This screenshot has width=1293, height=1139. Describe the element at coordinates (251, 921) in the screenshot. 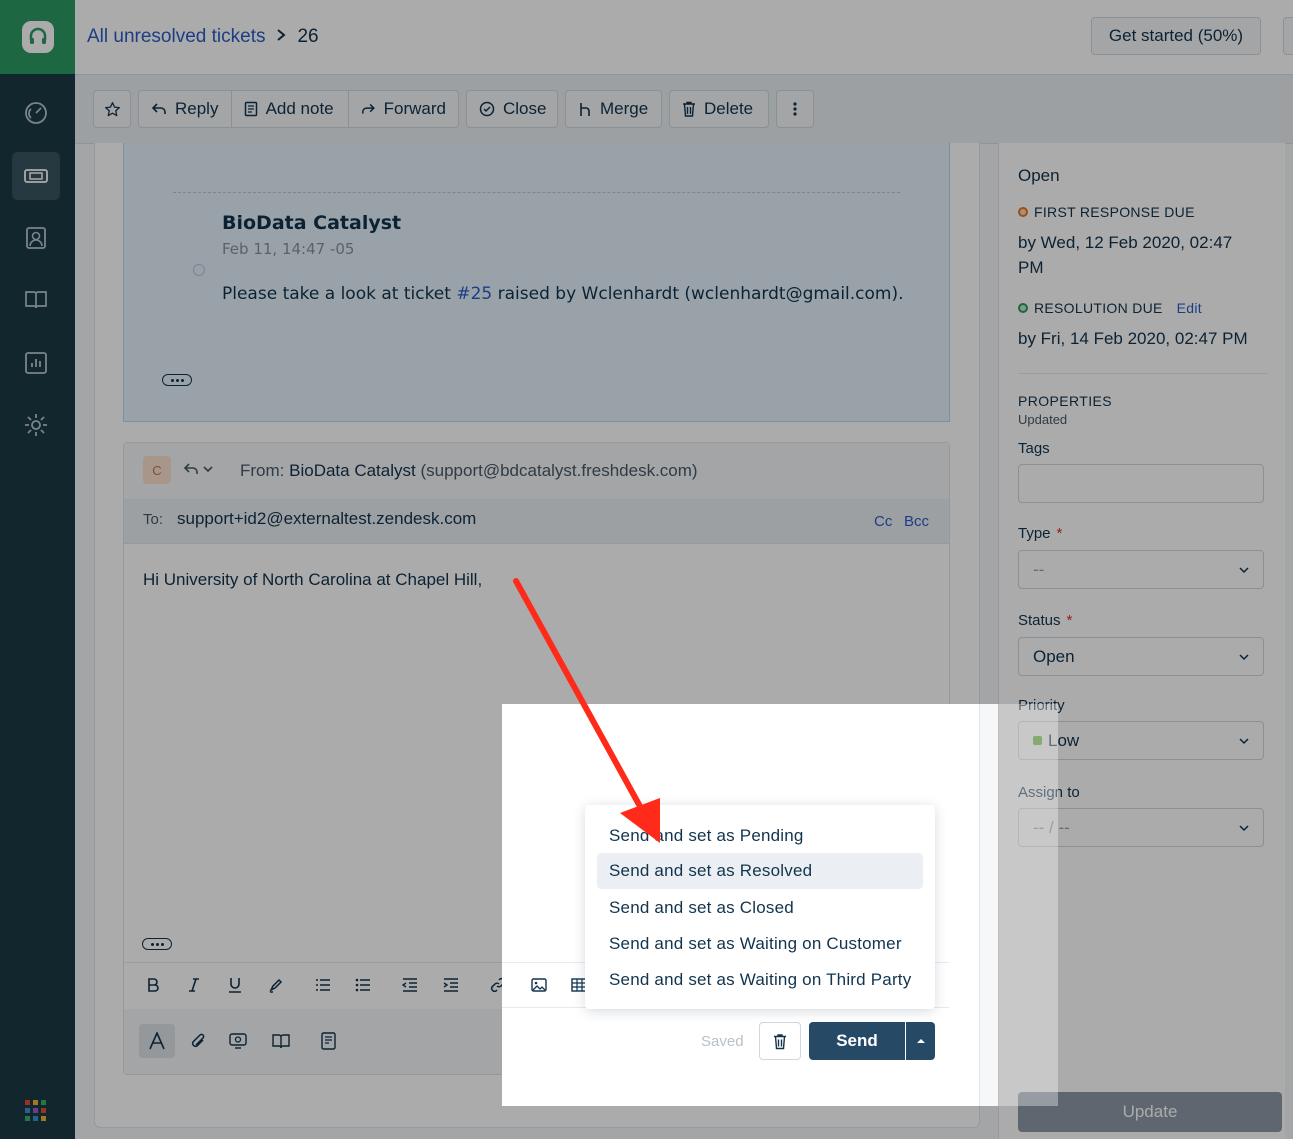

I see `dim-overlay-left` at that location.